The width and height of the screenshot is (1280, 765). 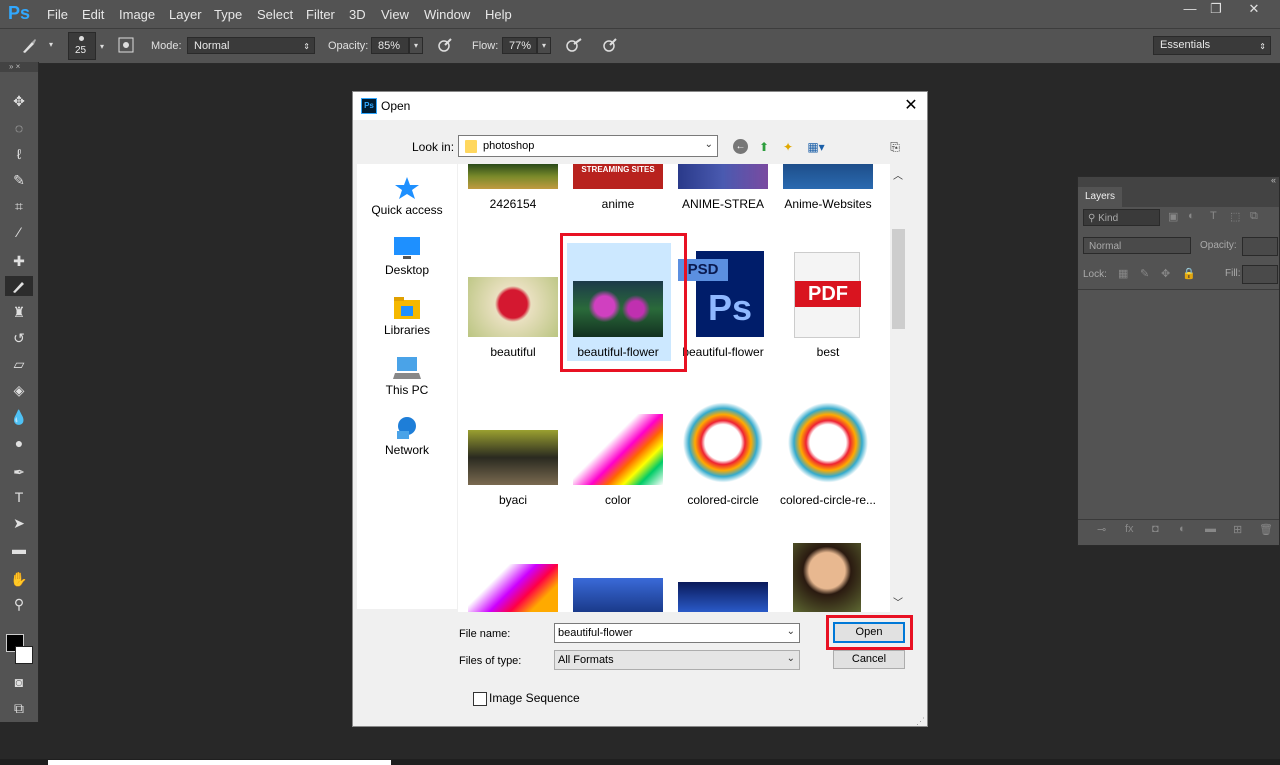 What do you see at coordinates (618, 176) in the screenshot?
I see `thumbnail-anime: STREAMING SITES` at bounding box center [618, 176].